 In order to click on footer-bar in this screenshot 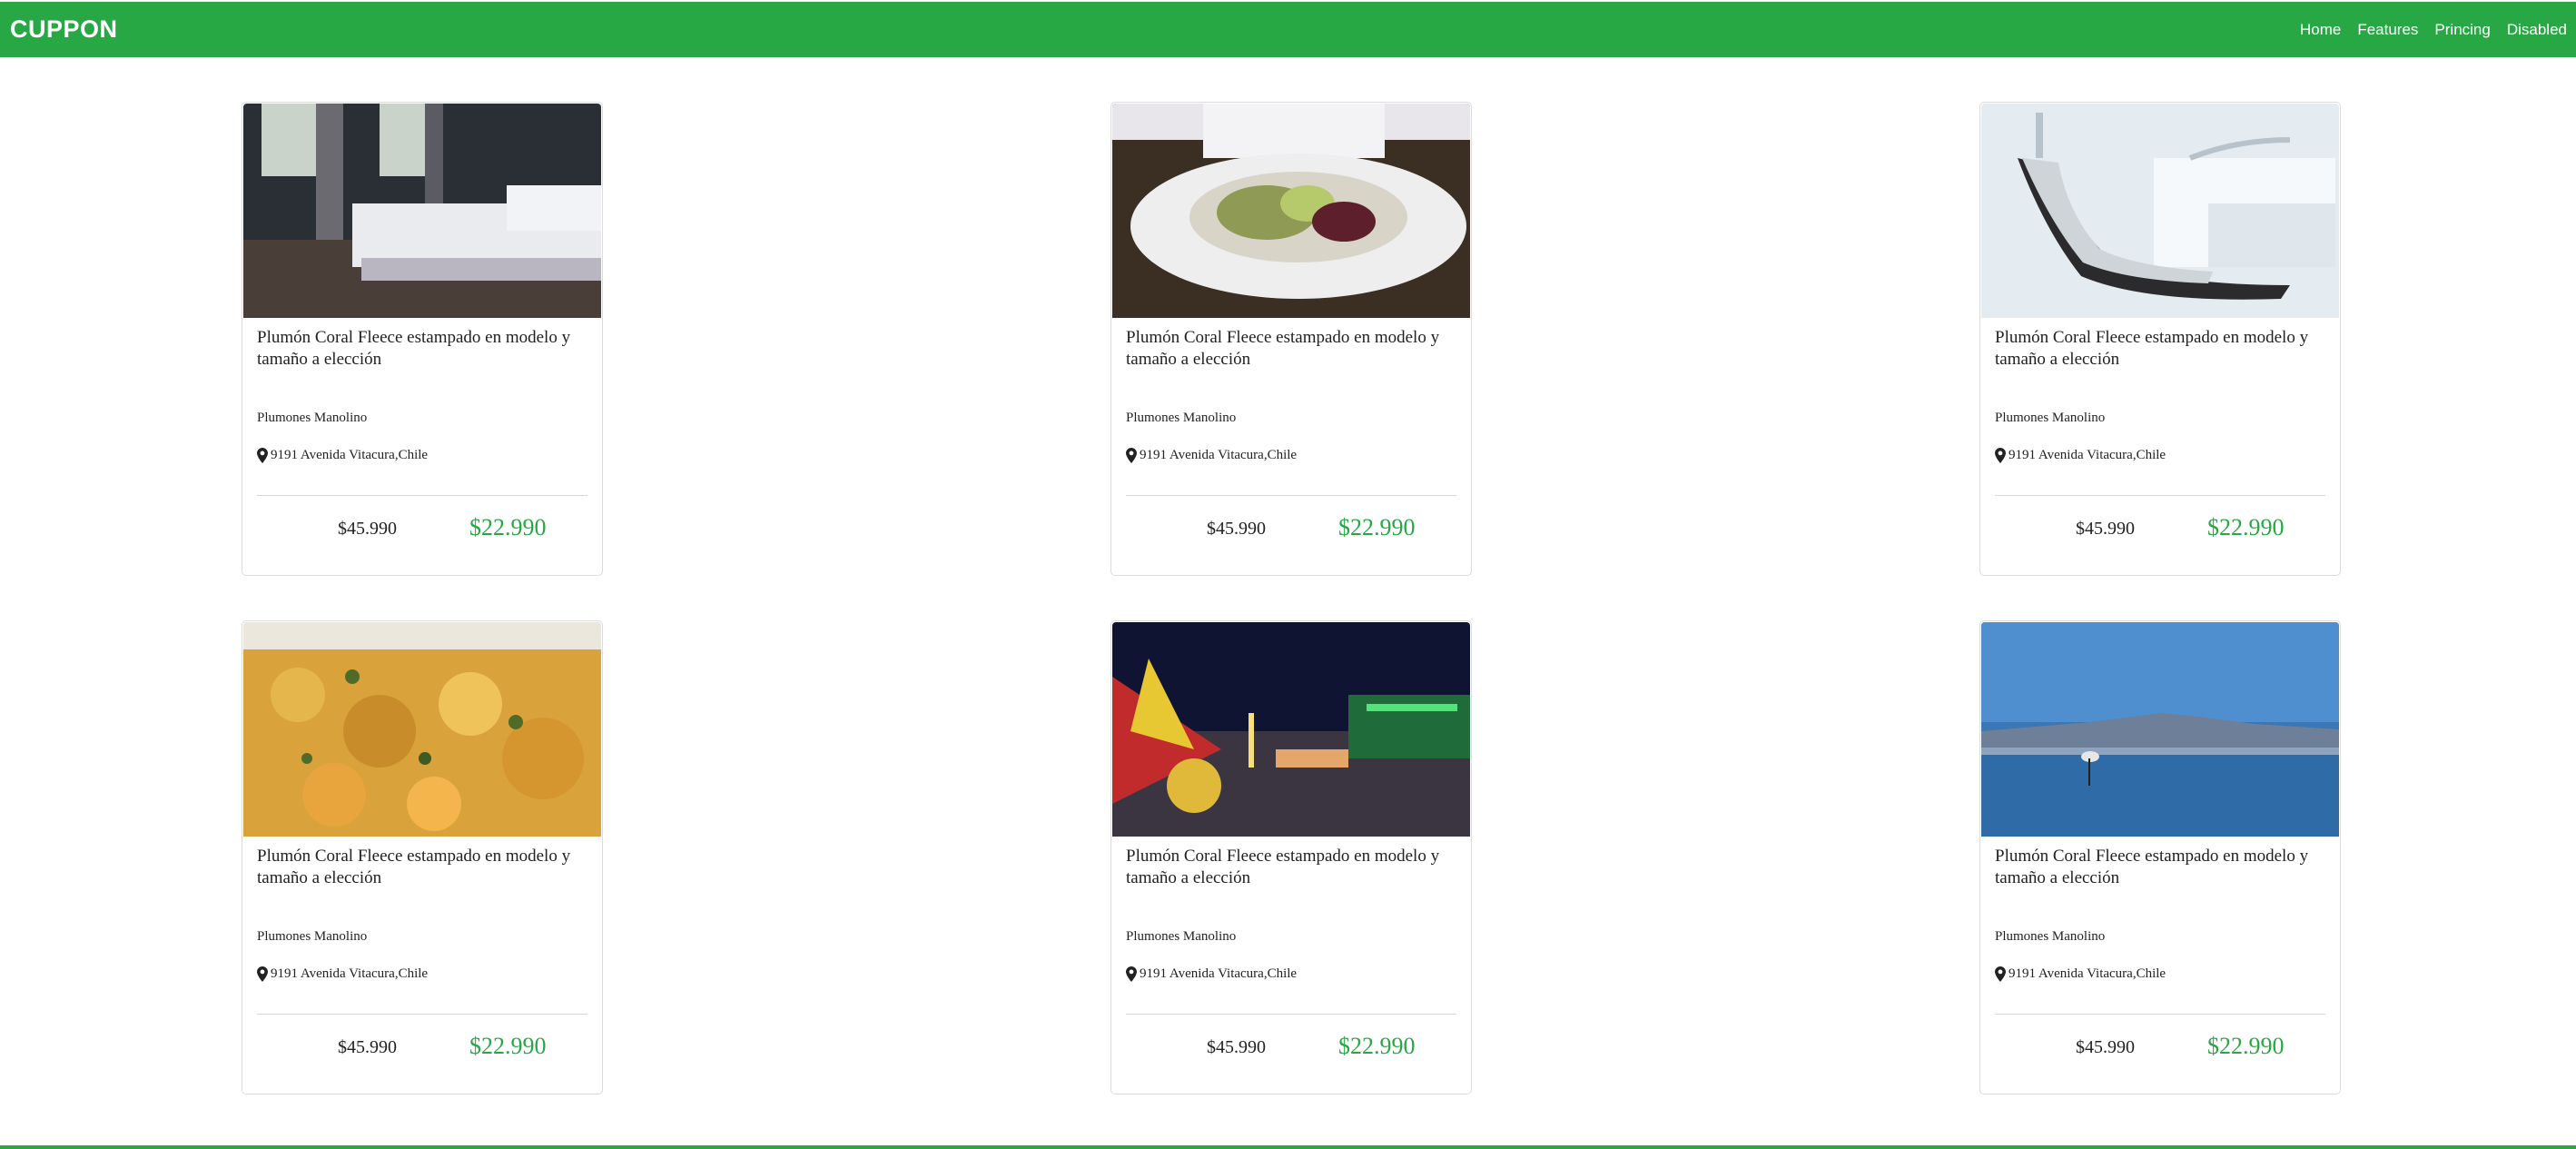, I will do `click(1288, 1147)`.